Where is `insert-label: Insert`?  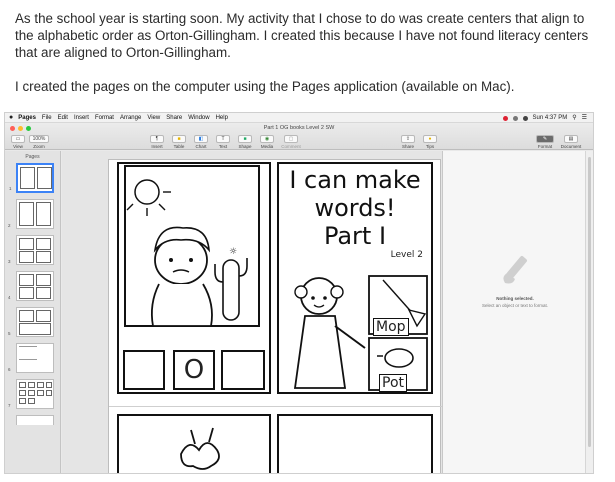 insert-label: Insert is located at coordinates (157, 146).